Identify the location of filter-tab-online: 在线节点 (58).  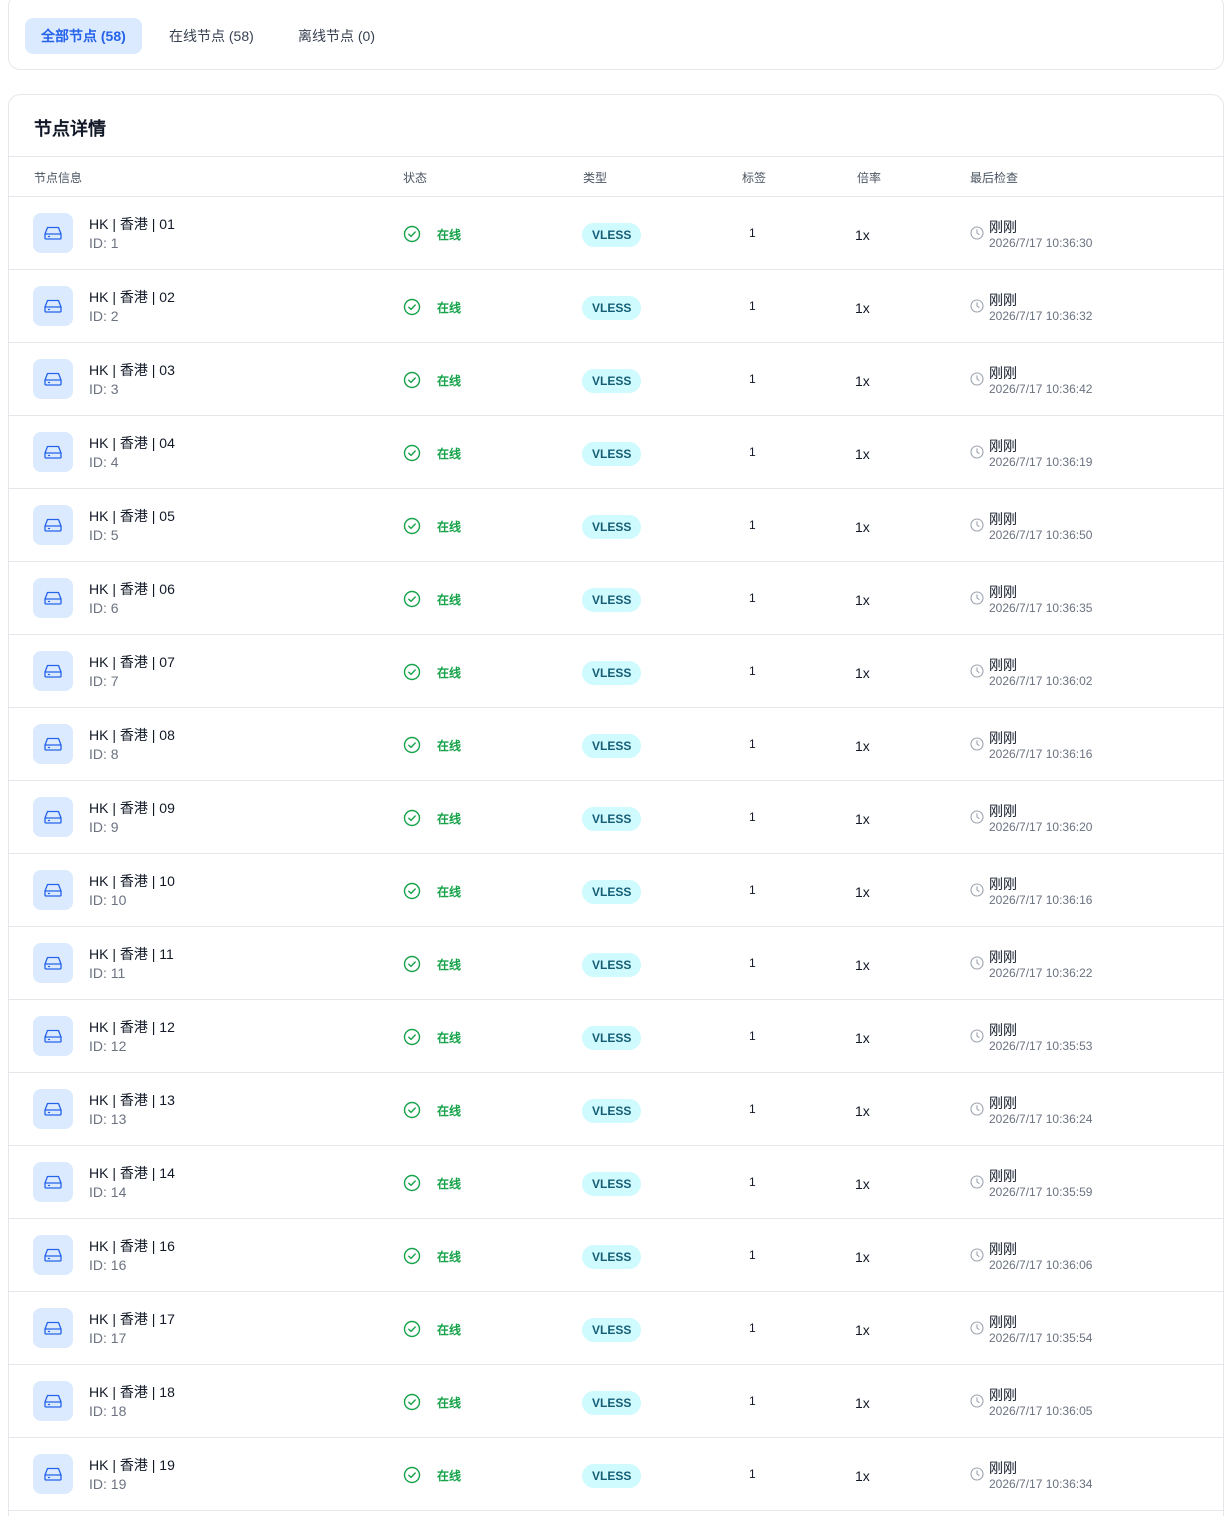
(211, 36).